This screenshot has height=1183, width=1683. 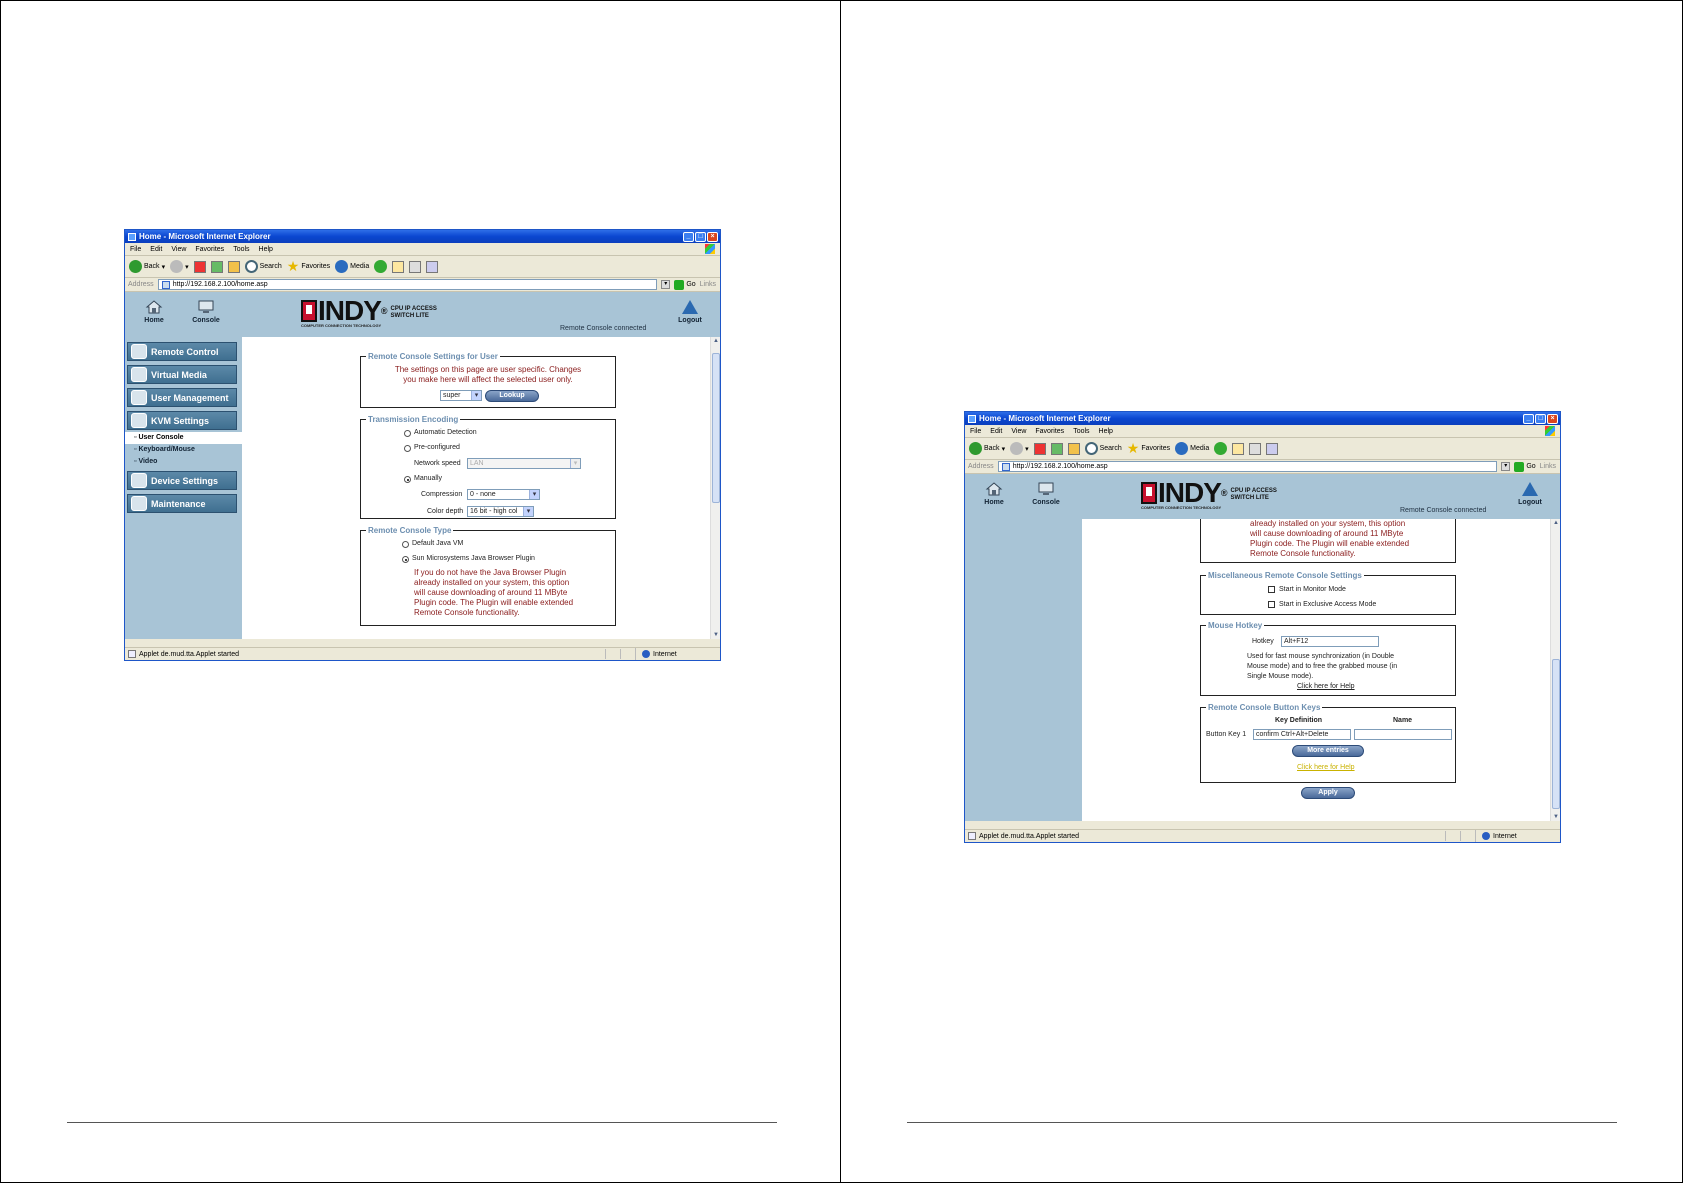 I want to click on button-keys-help-link: Click here for Help, so click(x=1326, y=767).